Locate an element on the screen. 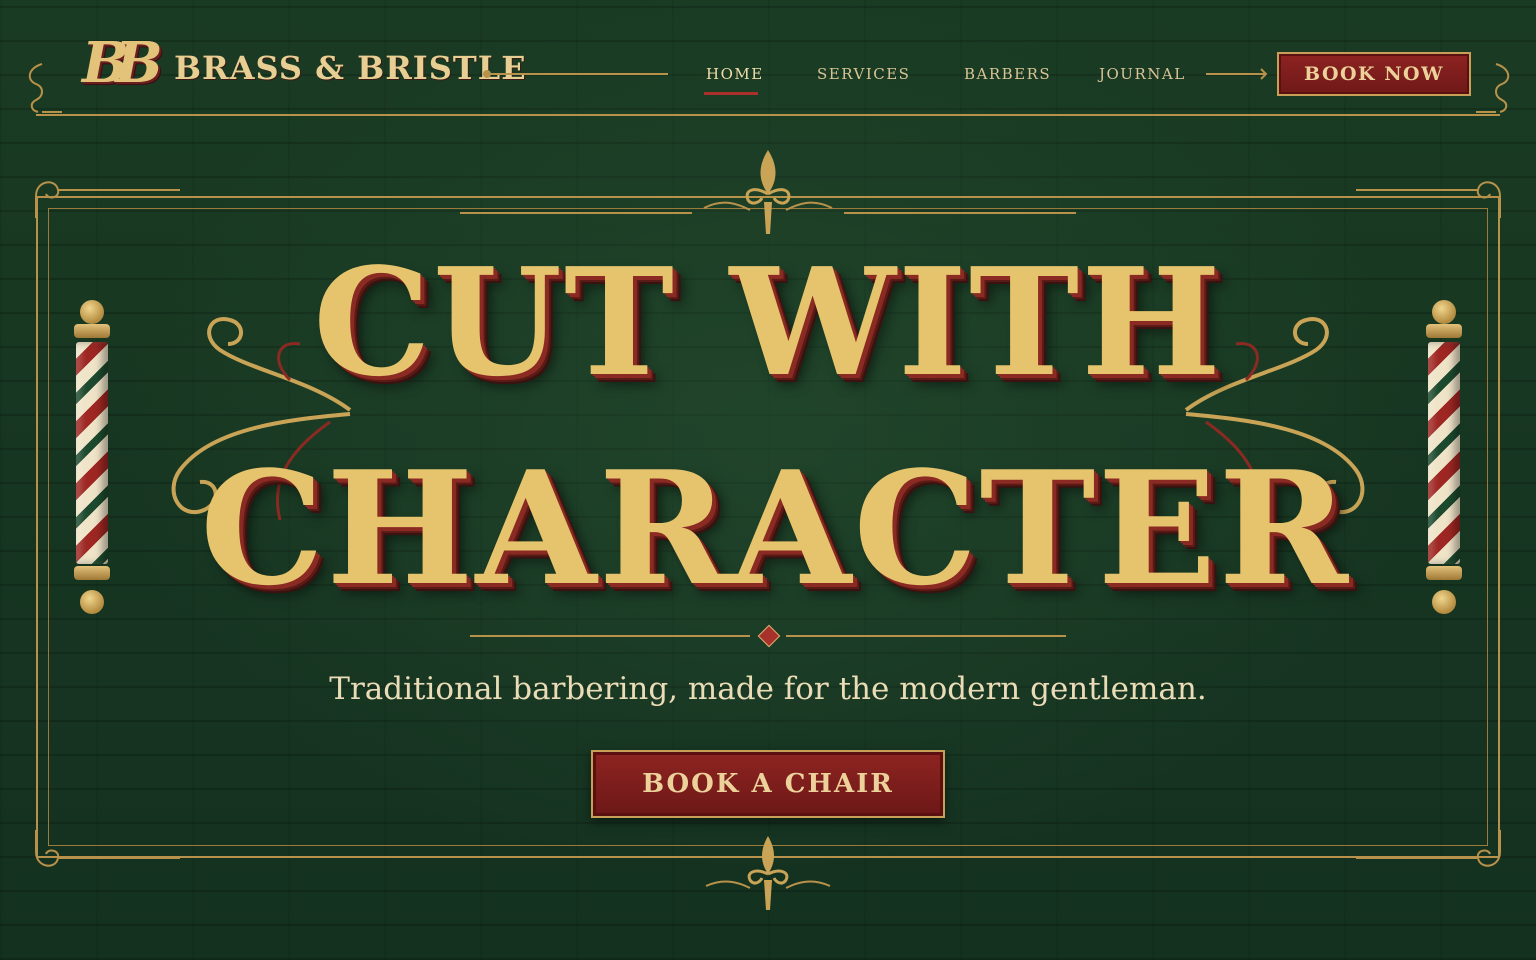 This screenshot has width=1536, height=960. frame-corner-tr-icon is located at coordinates (1428, 199).